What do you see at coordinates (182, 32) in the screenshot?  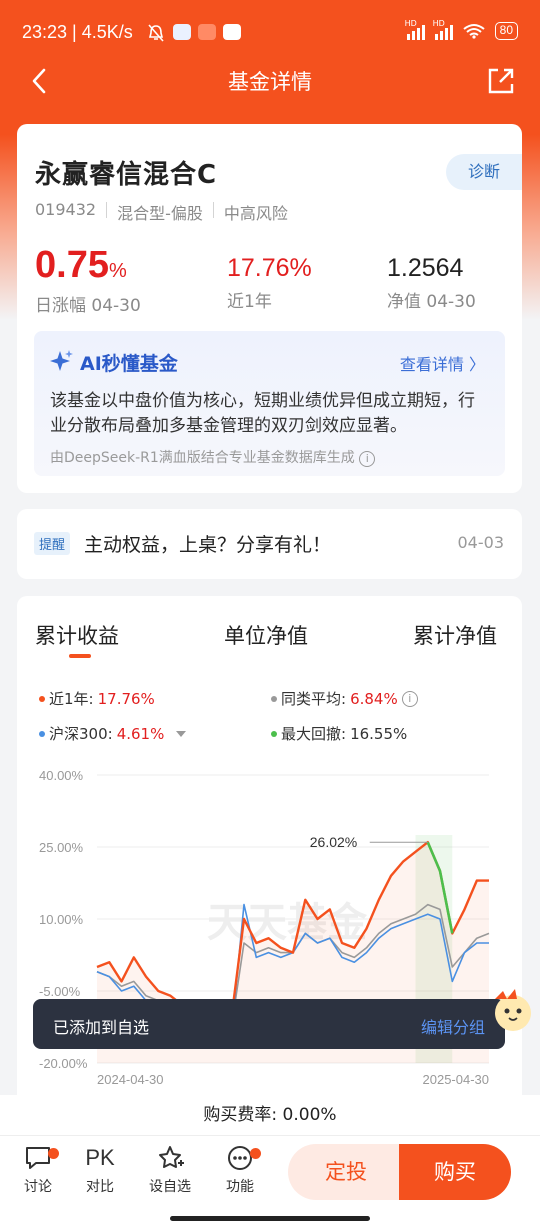 I see `app-notification-icon` at bounding box center [182, 32].